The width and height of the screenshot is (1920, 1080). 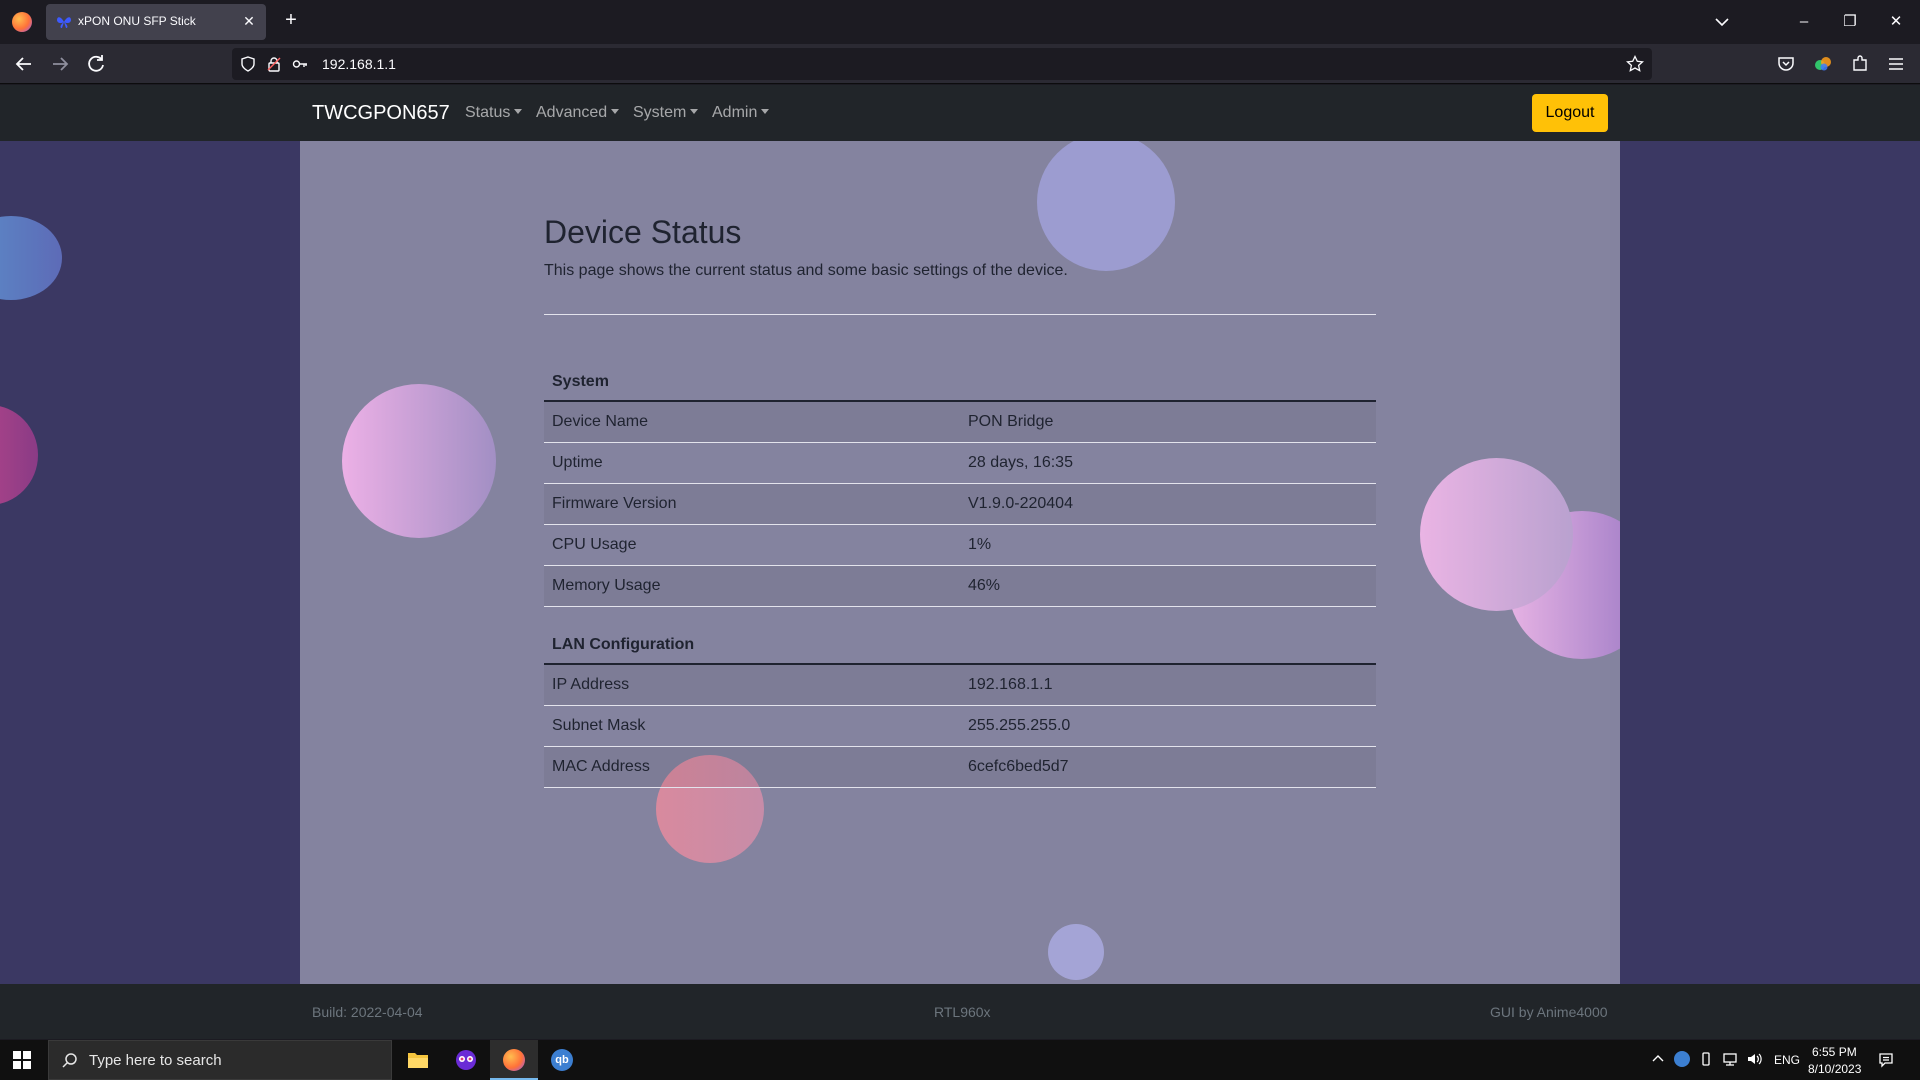 What do you see at coordinates (562, 1060) in the screenshot?
I see `qbittorrent-icon: qb` at bounding box center [562, 1060].